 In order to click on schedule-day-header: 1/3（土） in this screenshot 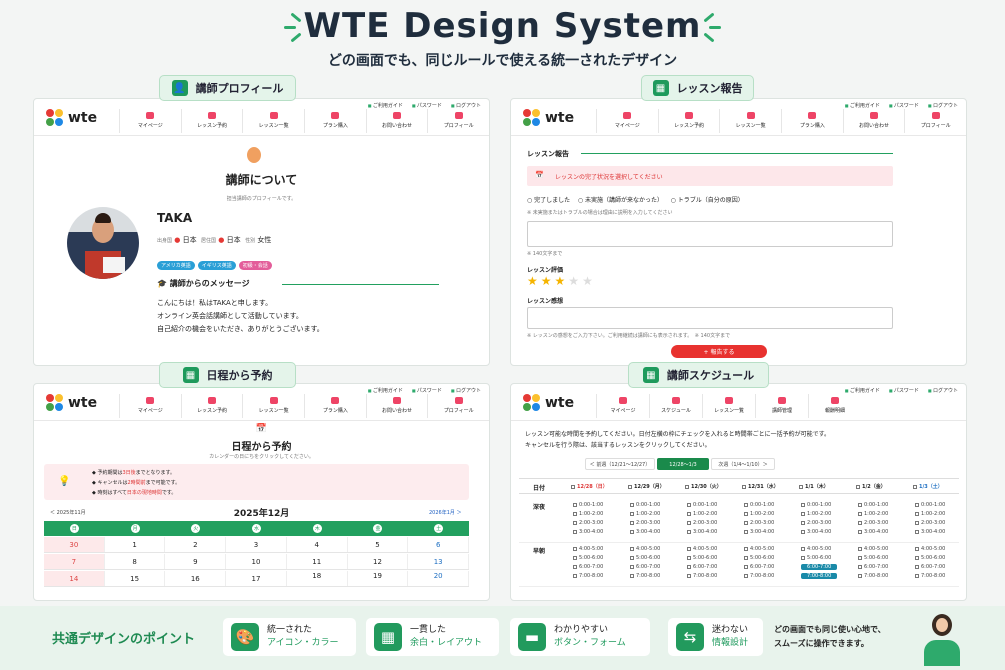, I will do `click(928, 486)`.